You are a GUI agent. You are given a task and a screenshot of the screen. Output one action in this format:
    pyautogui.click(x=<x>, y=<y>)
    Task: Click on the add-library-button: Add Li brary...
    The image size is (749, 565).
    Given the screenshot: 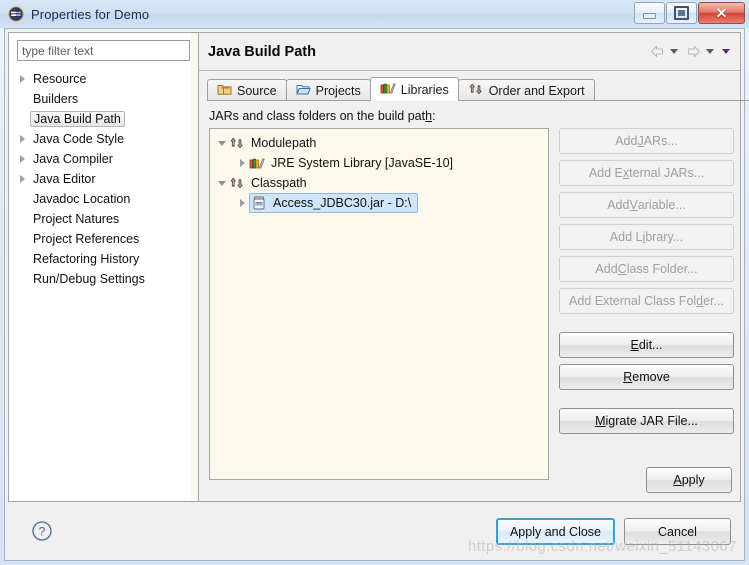 What is the action you would take?
    pyautogui.click(x=646, y=237)
    